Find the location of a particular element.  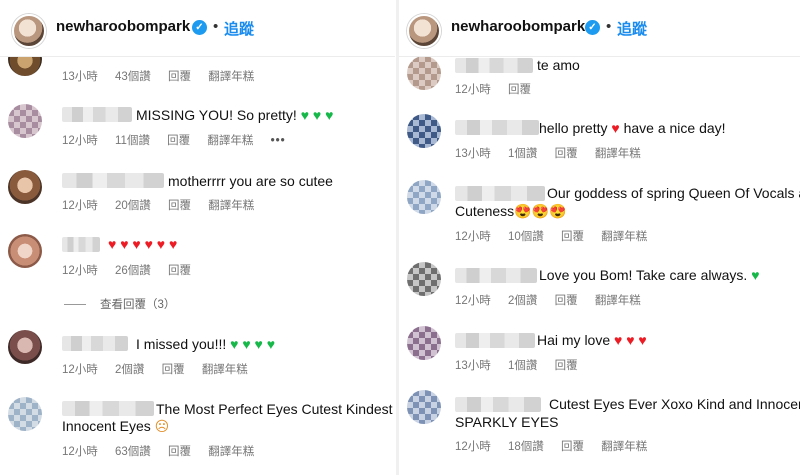

comment-meta: 12小時 18個讚 回覆 翻譯年糕 is located at coordinates (558, 446).